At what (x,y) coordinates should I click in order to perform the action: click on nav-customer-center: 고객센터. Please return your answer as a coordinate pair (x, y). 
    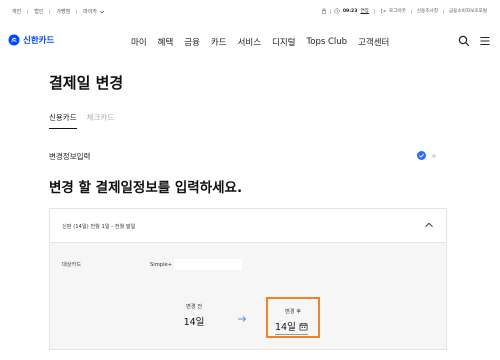
    Looking at the image, I should click on (373, 42).